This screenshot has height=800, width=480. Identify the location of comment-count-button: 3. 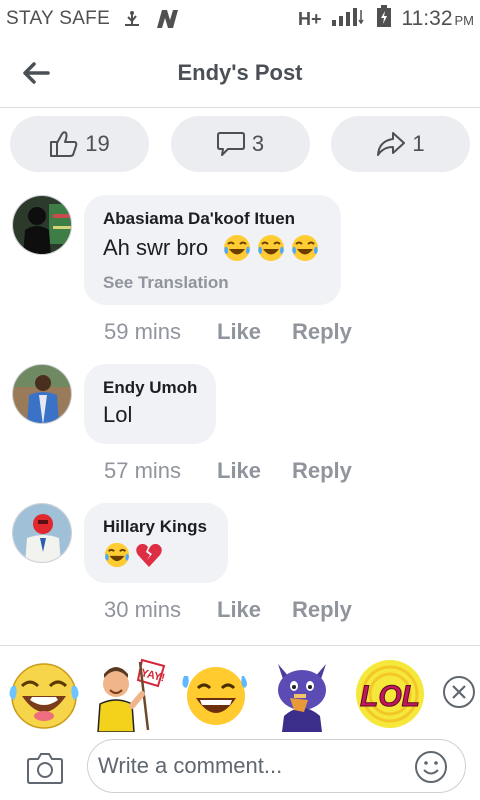
(240, 144).